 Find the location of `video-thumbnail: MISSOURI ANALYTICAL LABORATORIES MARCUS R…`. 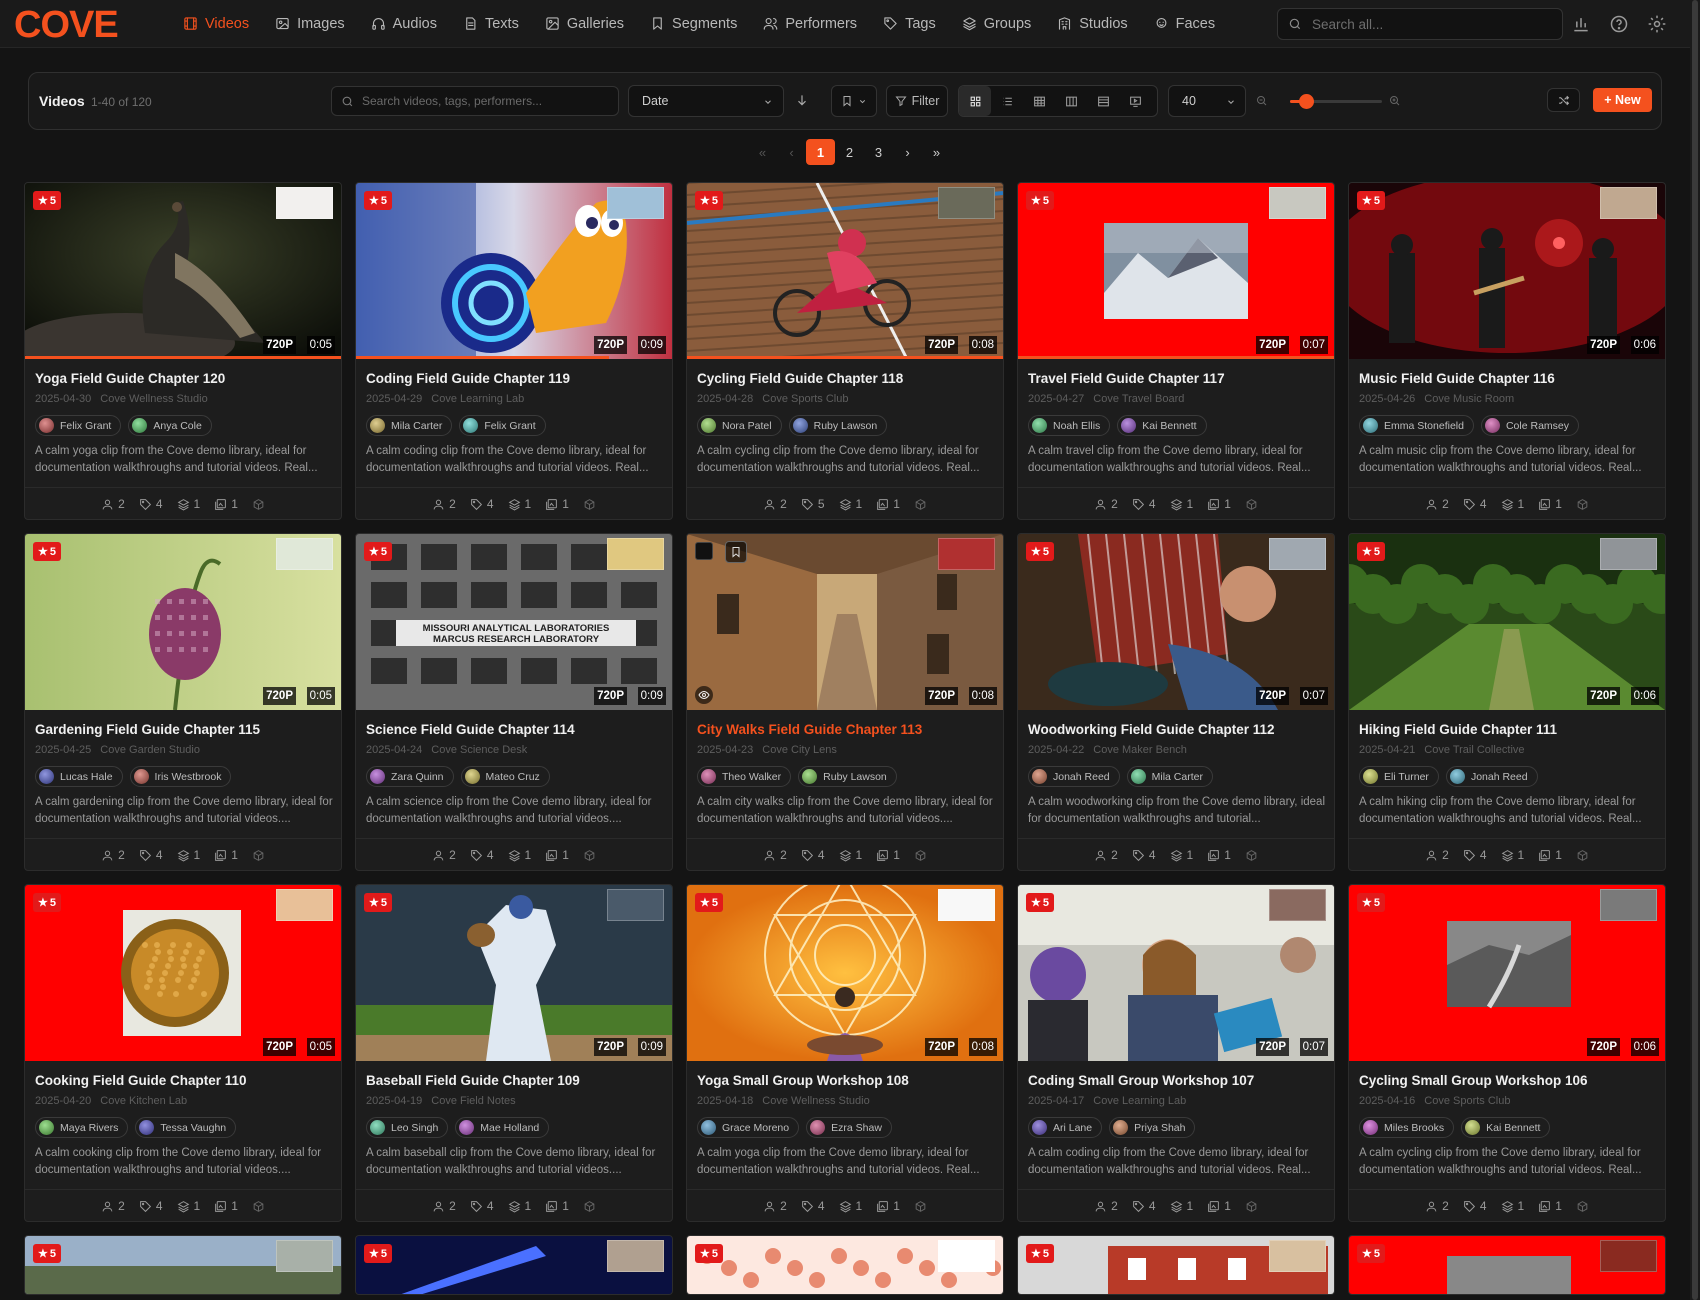

video-thumbnail: MISSOURI ANALYTICAL LABORATORIES MARCUS R… is located at coordinates (514, 622).